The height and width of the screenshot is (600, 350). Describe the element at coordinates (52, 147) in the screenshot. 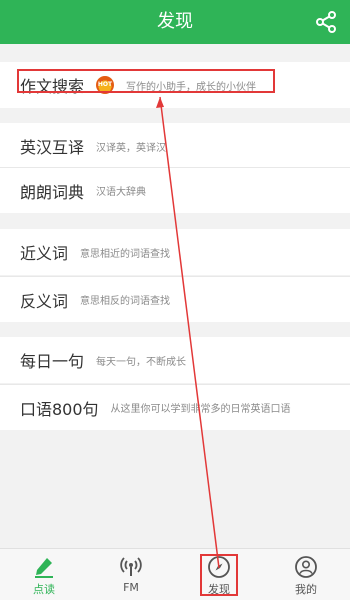

I see `list-item-title: 英汉互译` at that location.